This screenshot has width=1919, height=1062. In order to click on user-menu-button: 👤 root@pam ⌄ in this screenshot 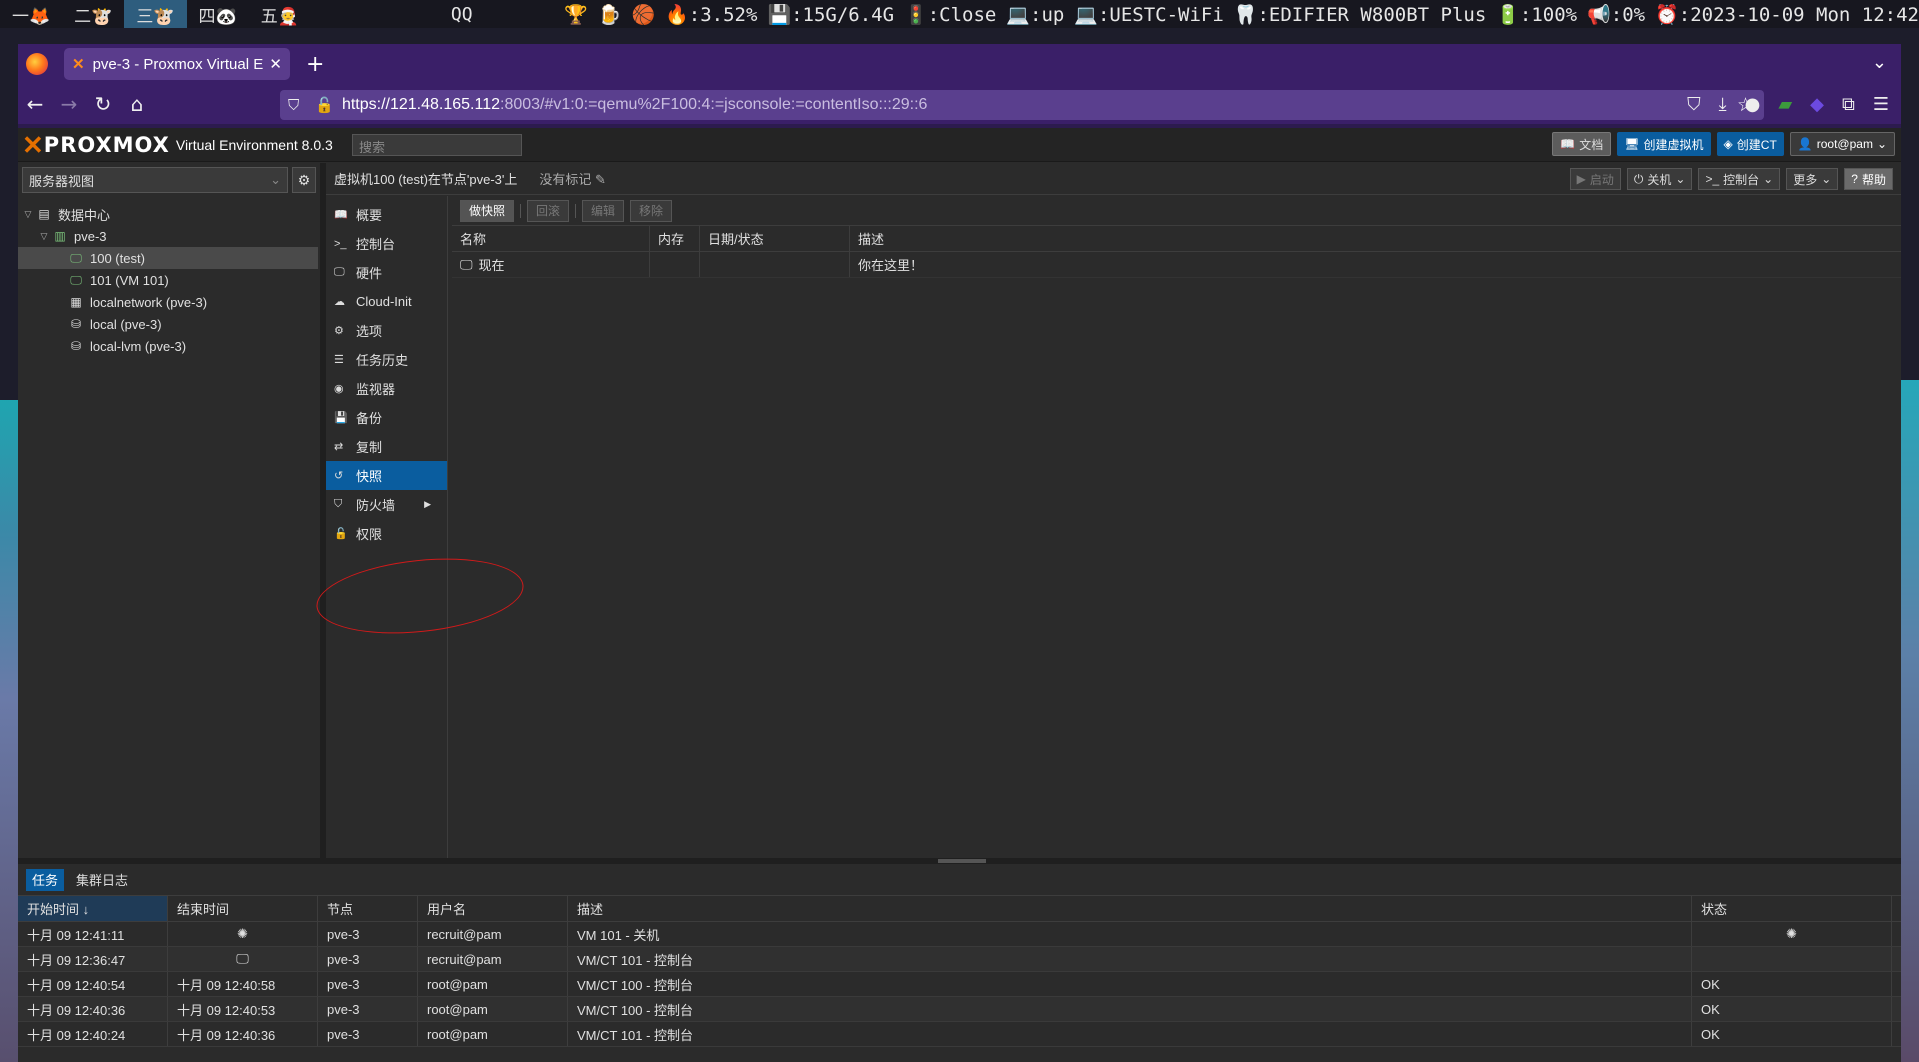, I will do `click(1842, 144)`.